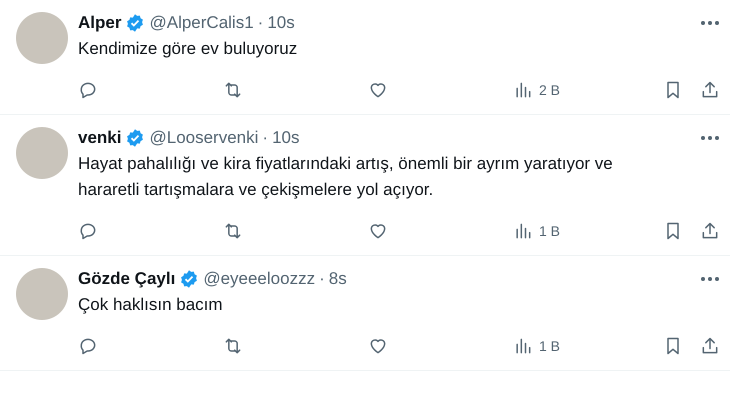  What do you see at coordinates (259, 279) in the screenshot?
I see `user-handle: @eyeeeloozzz` at bounding box center [259, 279].